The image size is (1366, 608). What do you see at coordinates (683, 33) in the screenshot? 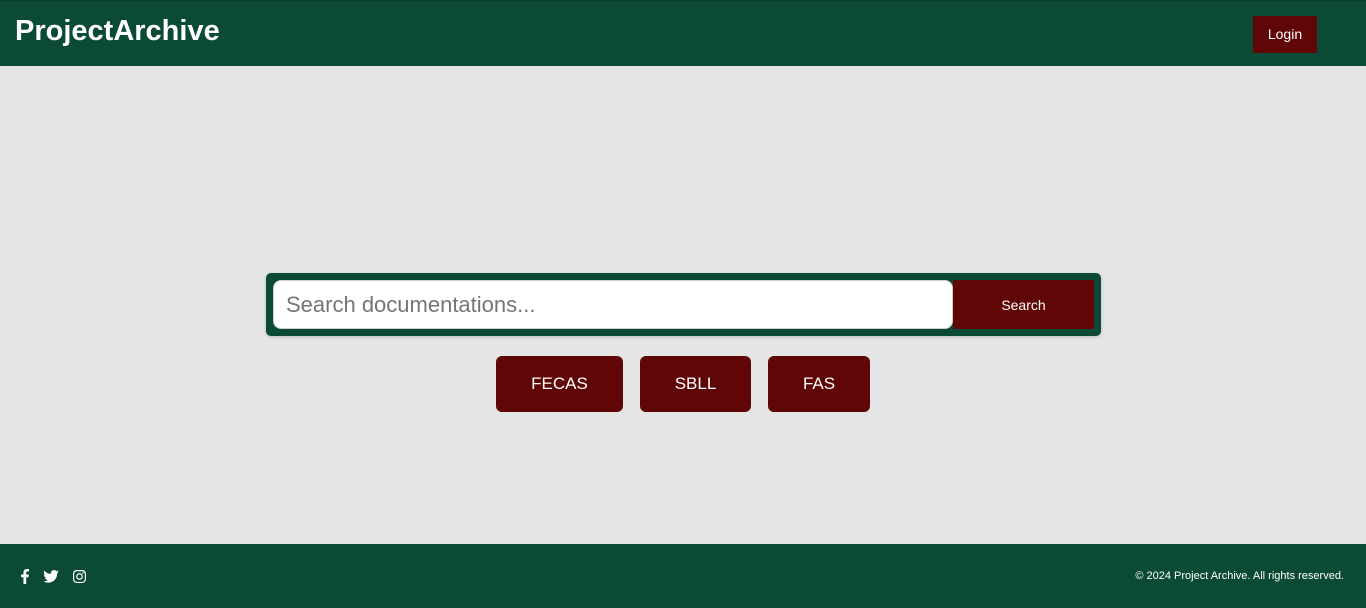
I see `site-header: ProjectArchive Login` at bounding box center [683, 33].